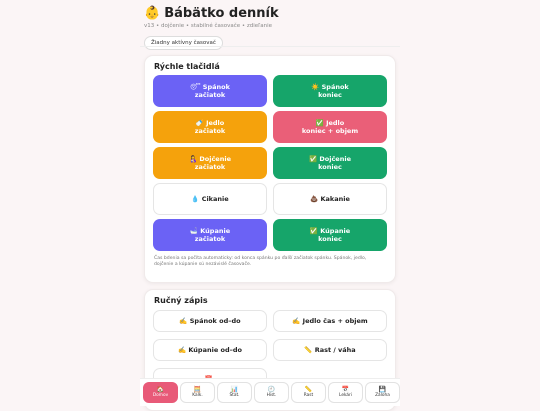 This screenshot has width=540, height=411. Describe the element at coordinates (221, 13) in the screenshot. I see `page-title-text: Bábätko denník` at that location.